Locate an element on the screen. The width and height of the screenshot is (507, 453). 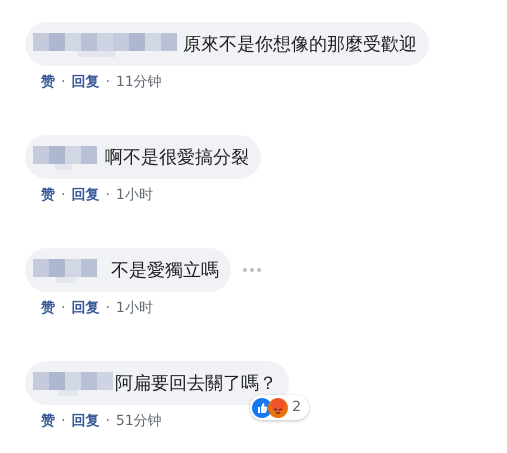
reaction-badge: 2 is located at coordinates (279, 407).